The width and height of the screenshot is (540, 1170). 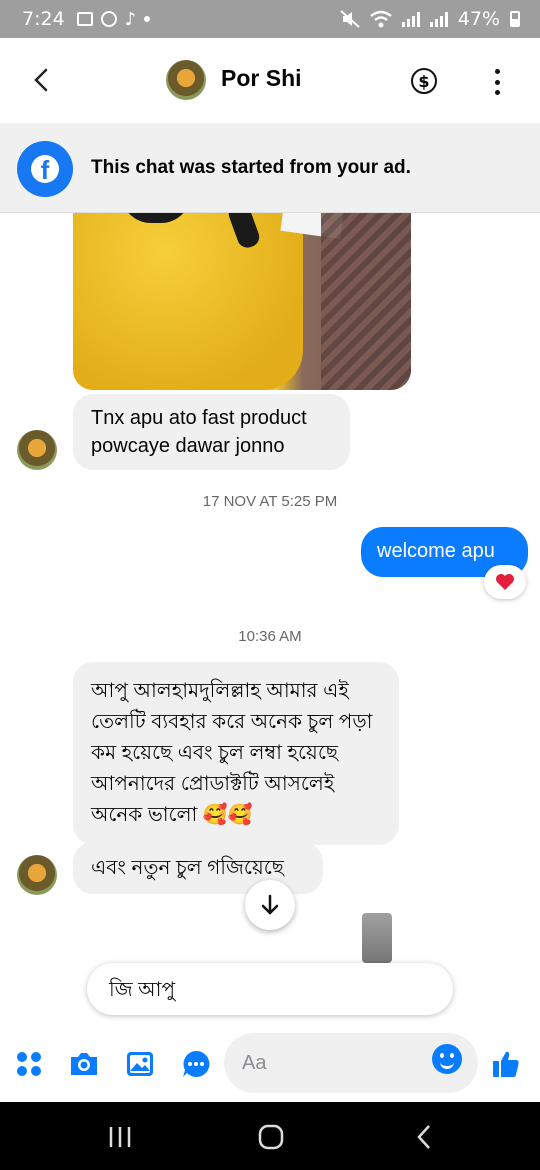 I want to click on back-button, so click(x=42, y=80).